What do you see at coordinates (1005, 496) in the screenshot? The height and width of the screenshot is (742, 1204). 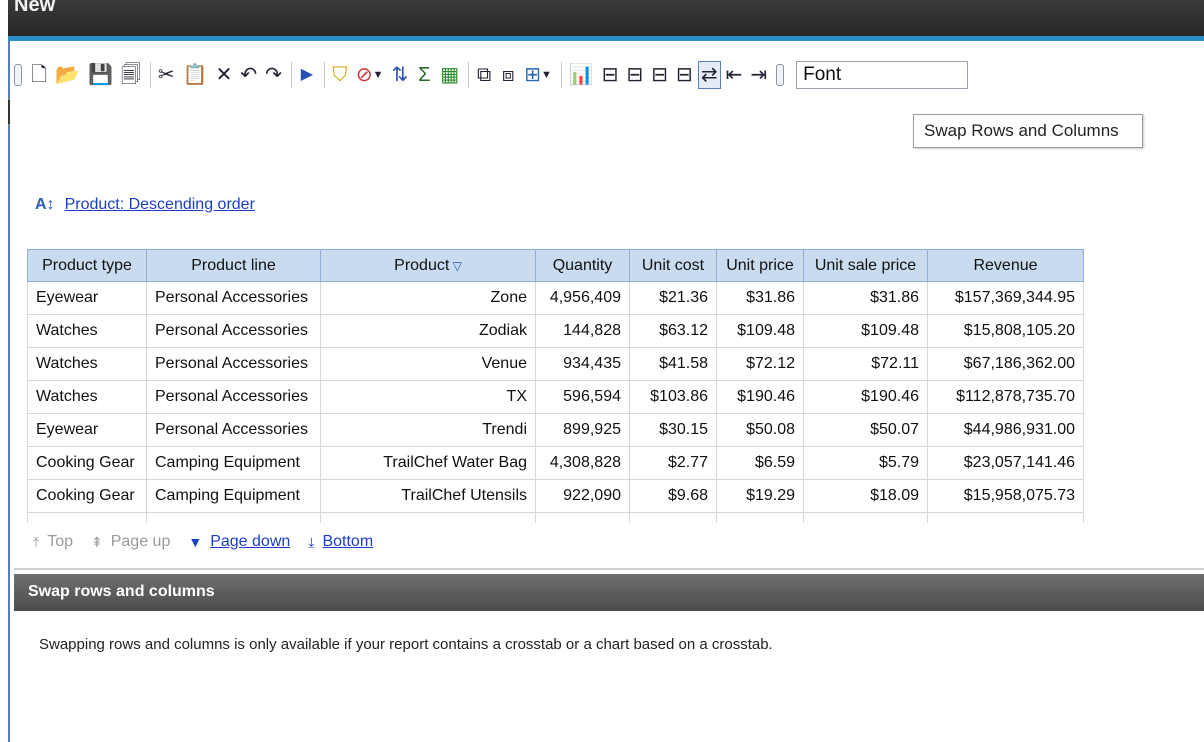 I see `cell-revenue: $15,958,075.73` at bounding box center [1005, 496].